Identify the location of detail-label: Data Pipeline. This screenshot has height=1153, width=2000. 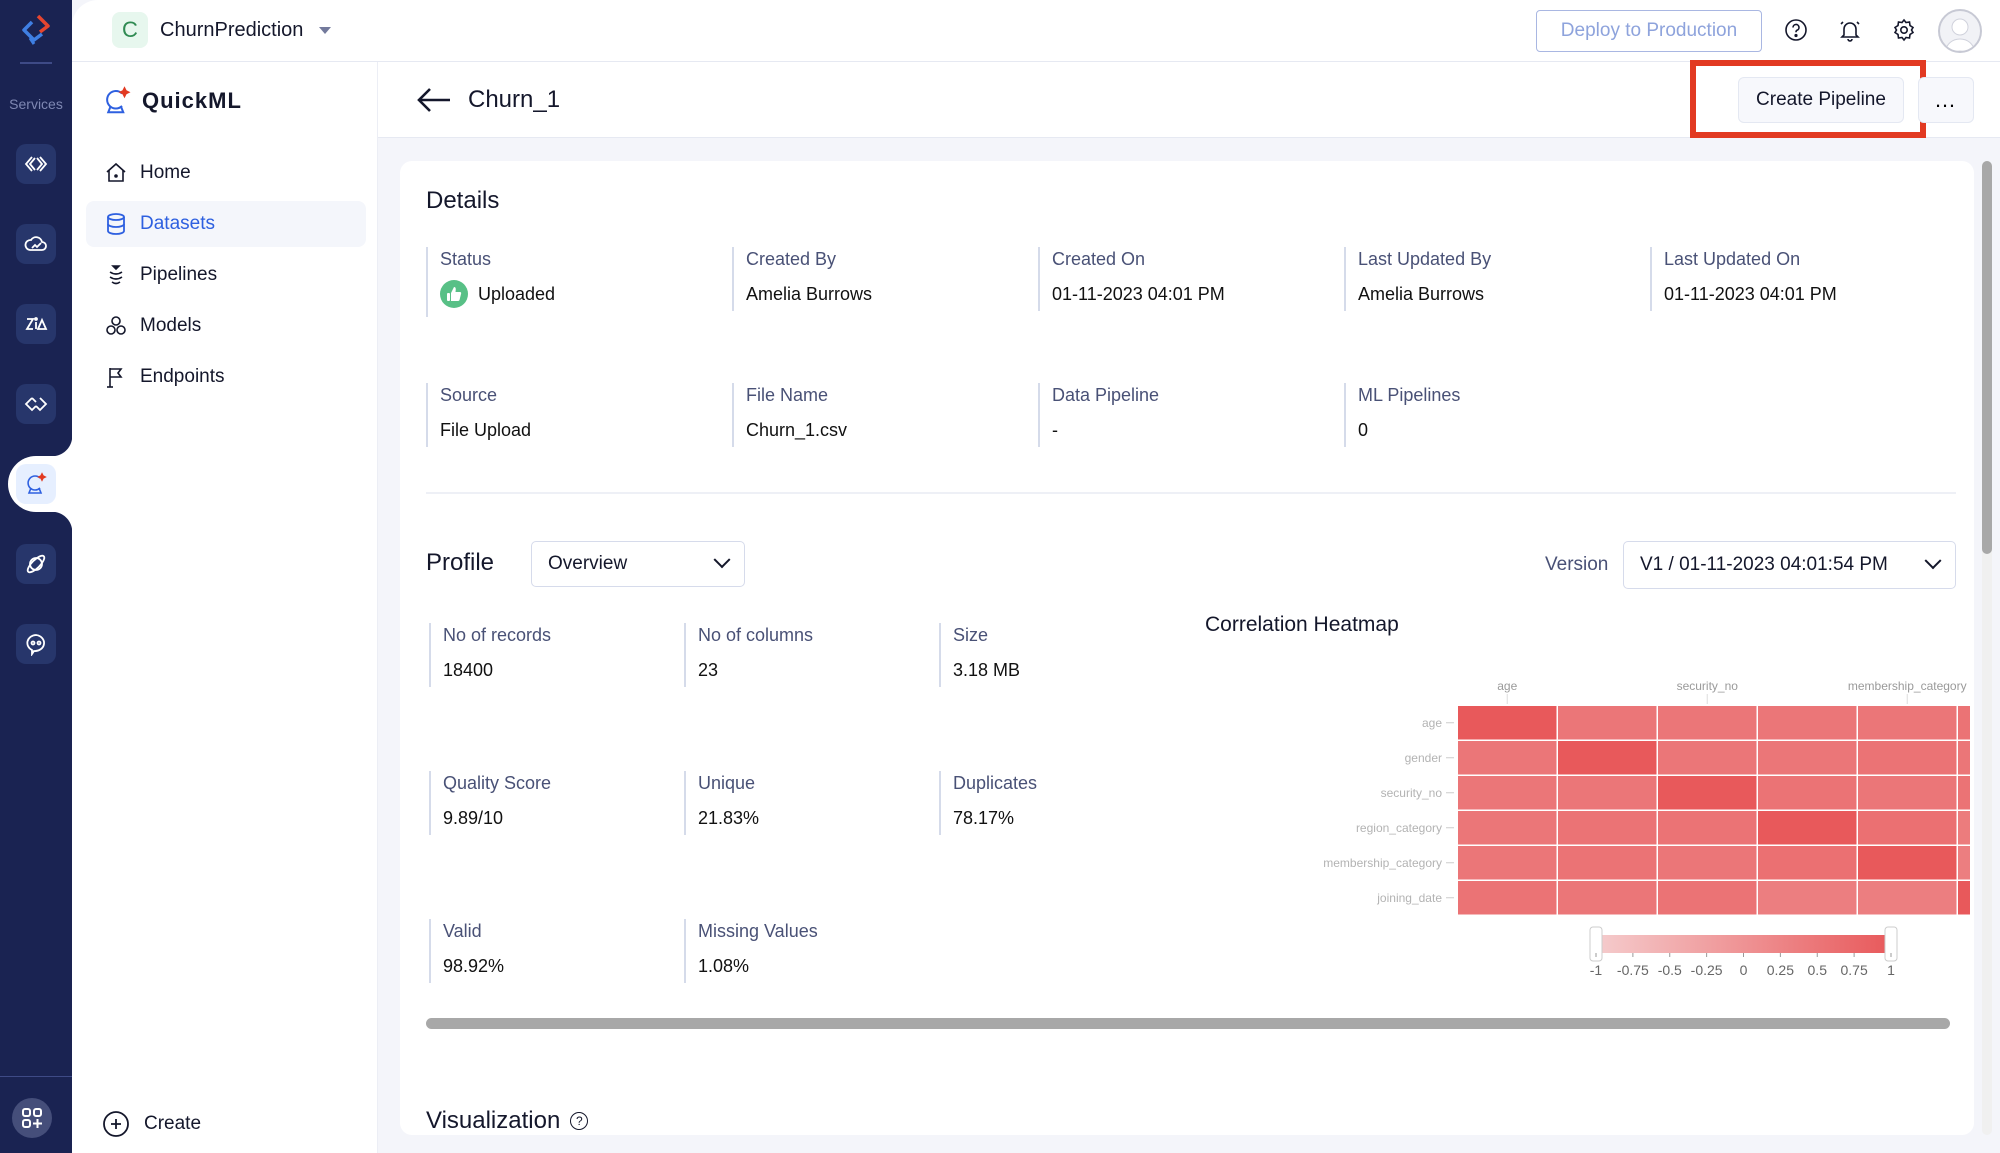
(1106, 395).